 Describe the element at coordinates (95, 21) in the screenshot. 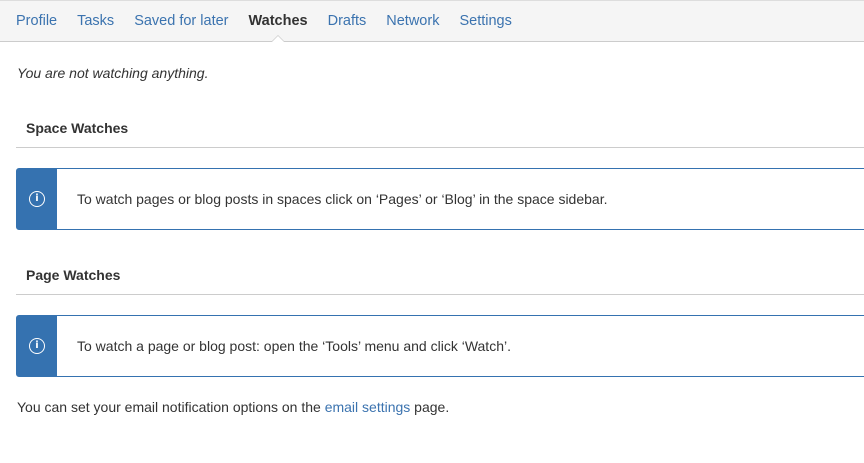

I see `tab-tasks: Tasks` at that location.